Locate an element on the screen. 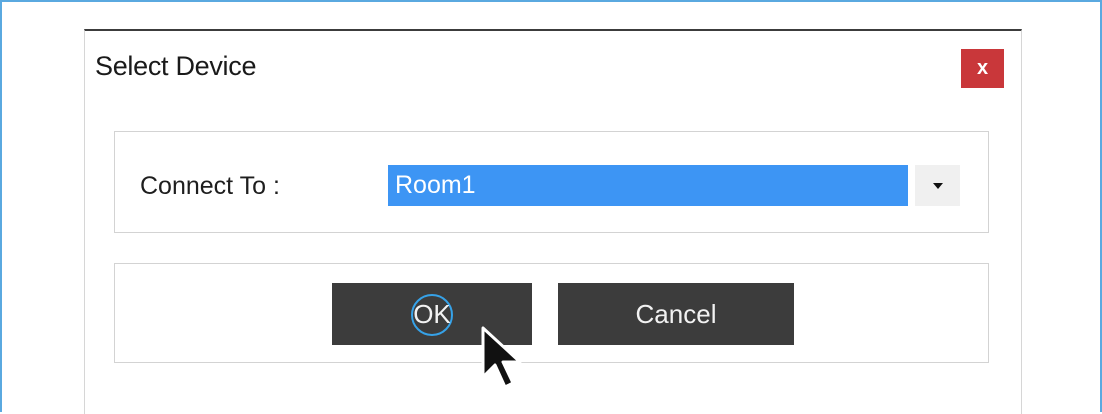 This screenshot has height=414, width=1102. ok-button-label: OK is located at coordinates (432, 313).